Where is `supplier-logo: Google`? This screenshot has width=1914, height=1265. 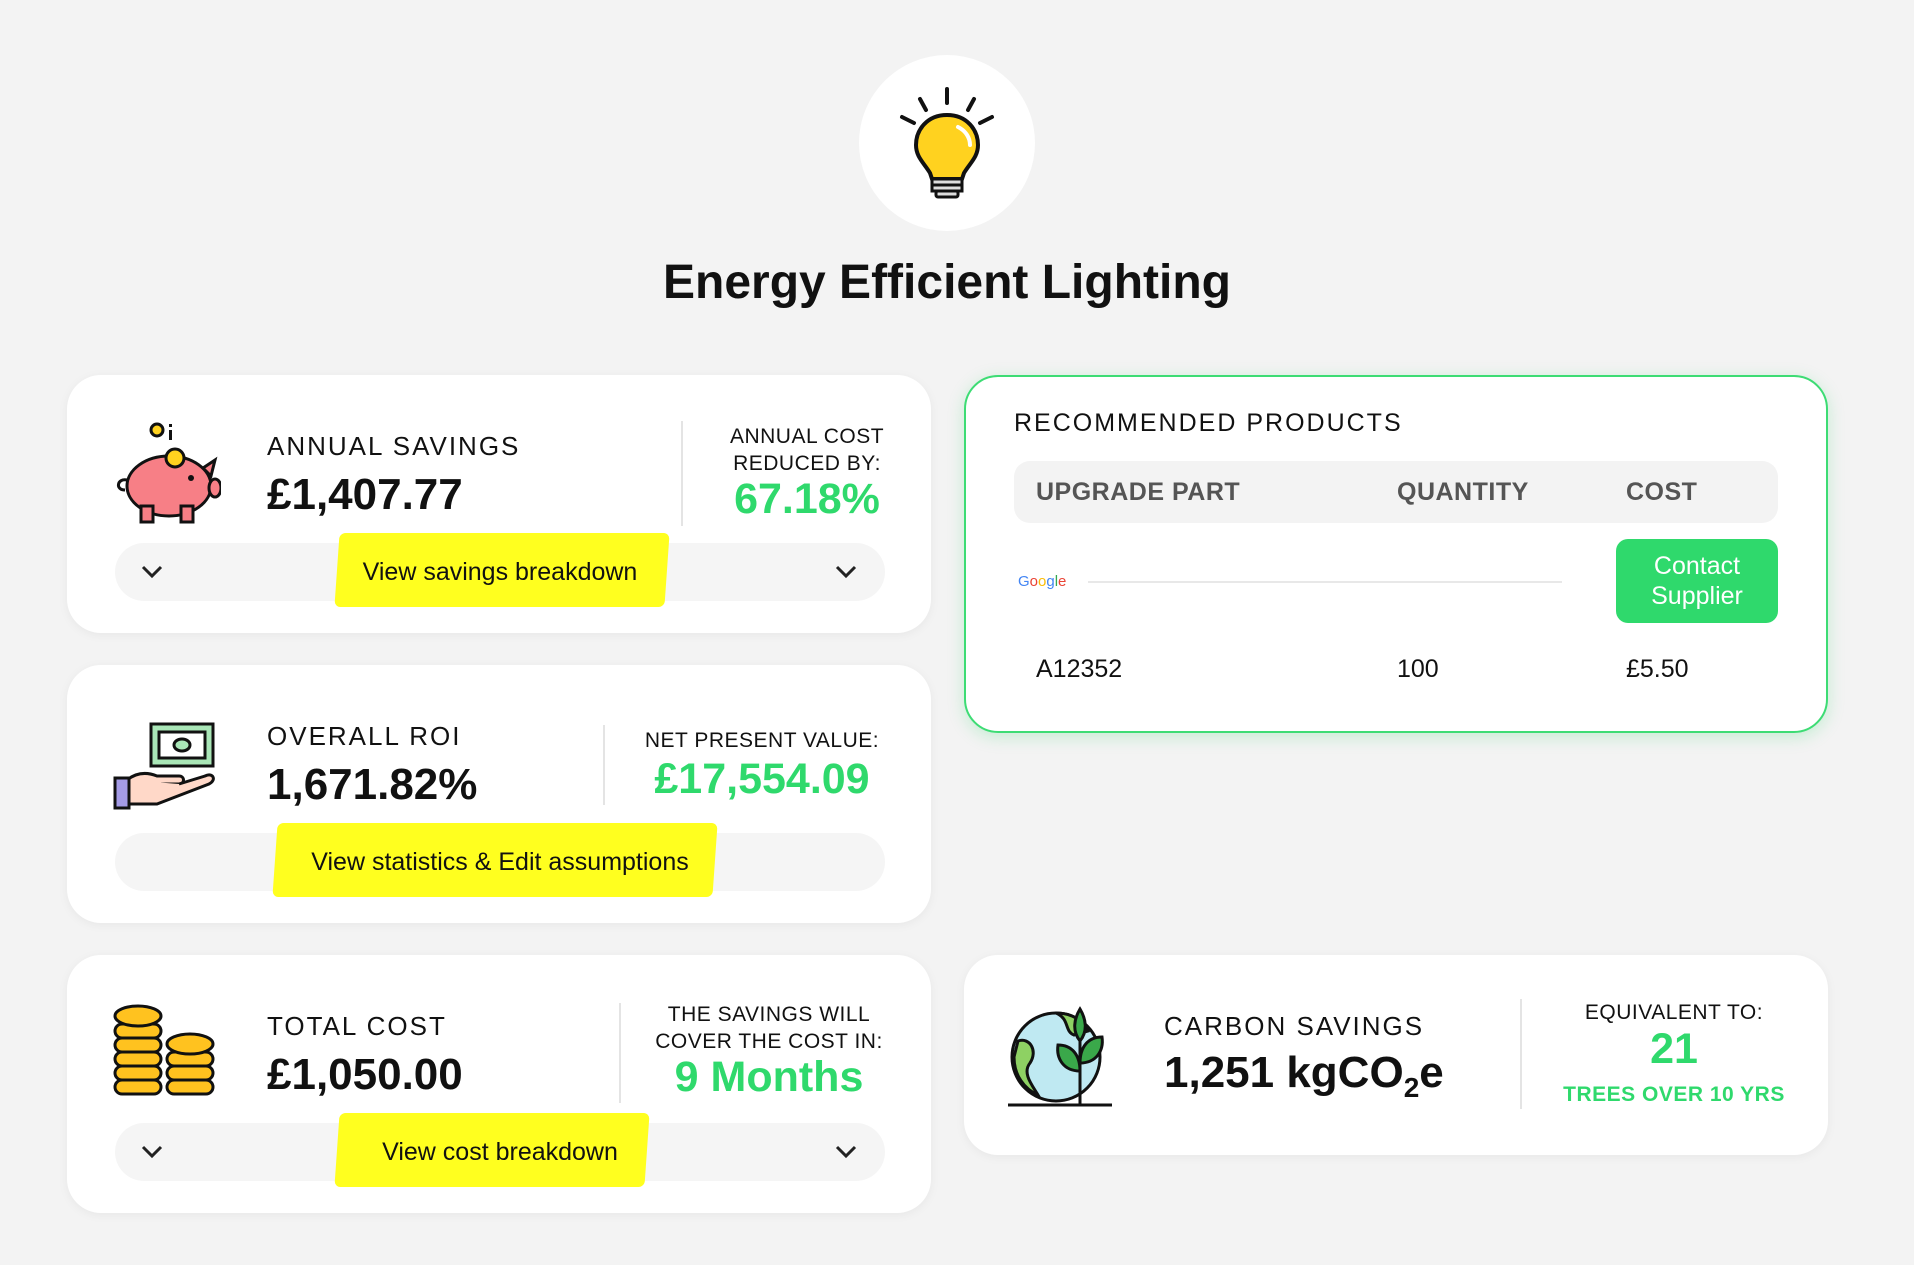 supplier-logo: Google is located at coordinates (1042, 581).